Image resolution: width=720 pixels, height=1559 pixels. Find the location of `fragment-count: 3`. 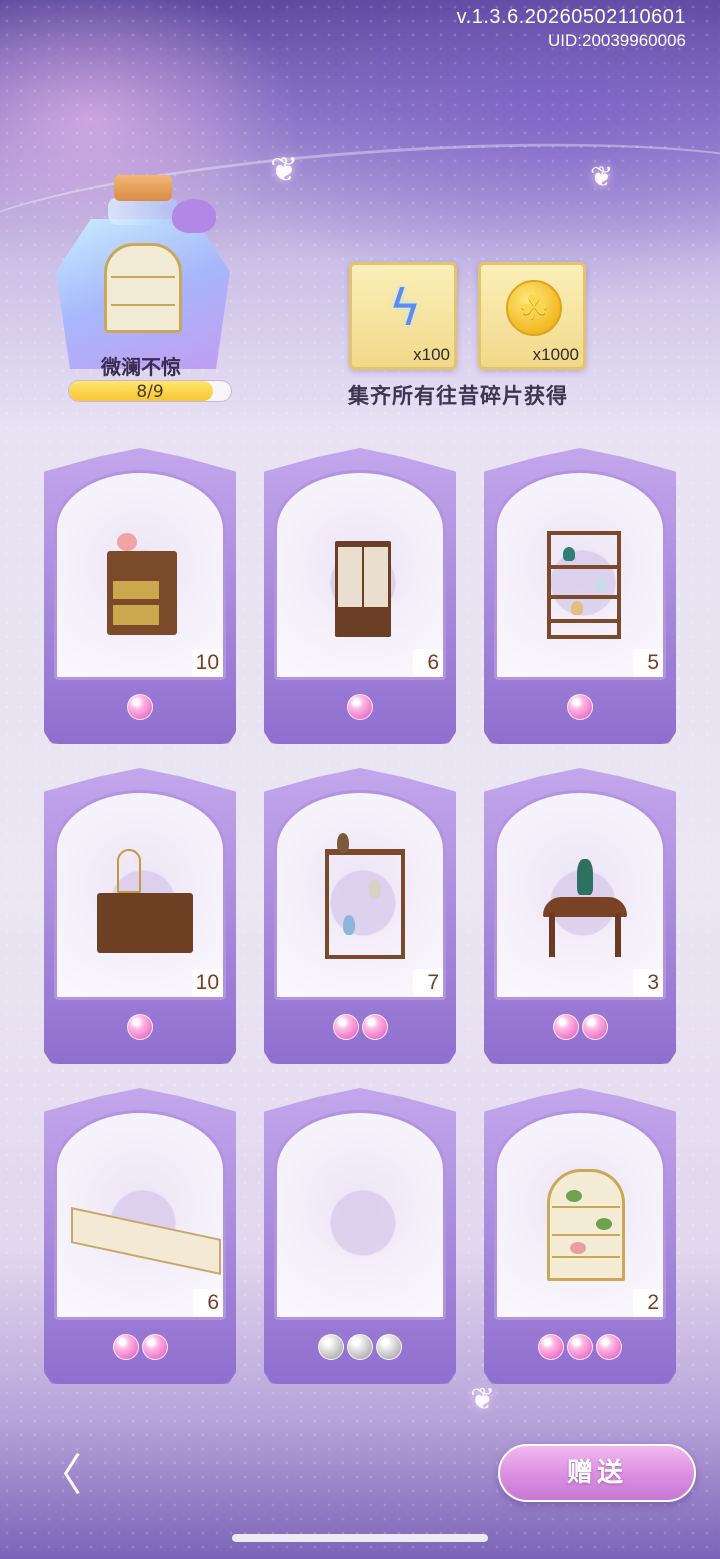

fragment-count: 3 is located at coordinates (648, 983).